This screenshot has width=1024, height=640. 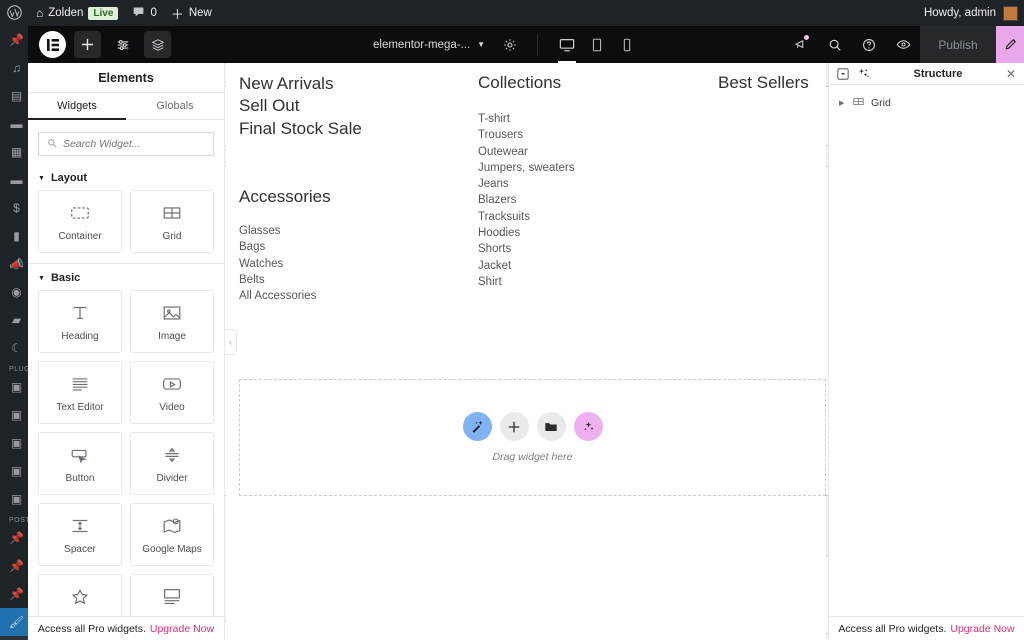 I want to click on widget-icon: Icon, so click(x=80, y=595).